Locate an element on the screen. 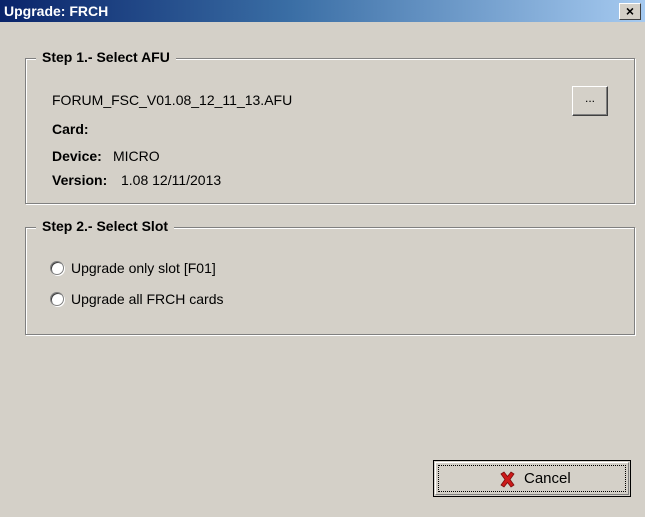  version-value: 1.08 12/11/2013 is located at coordinates (171, 180).